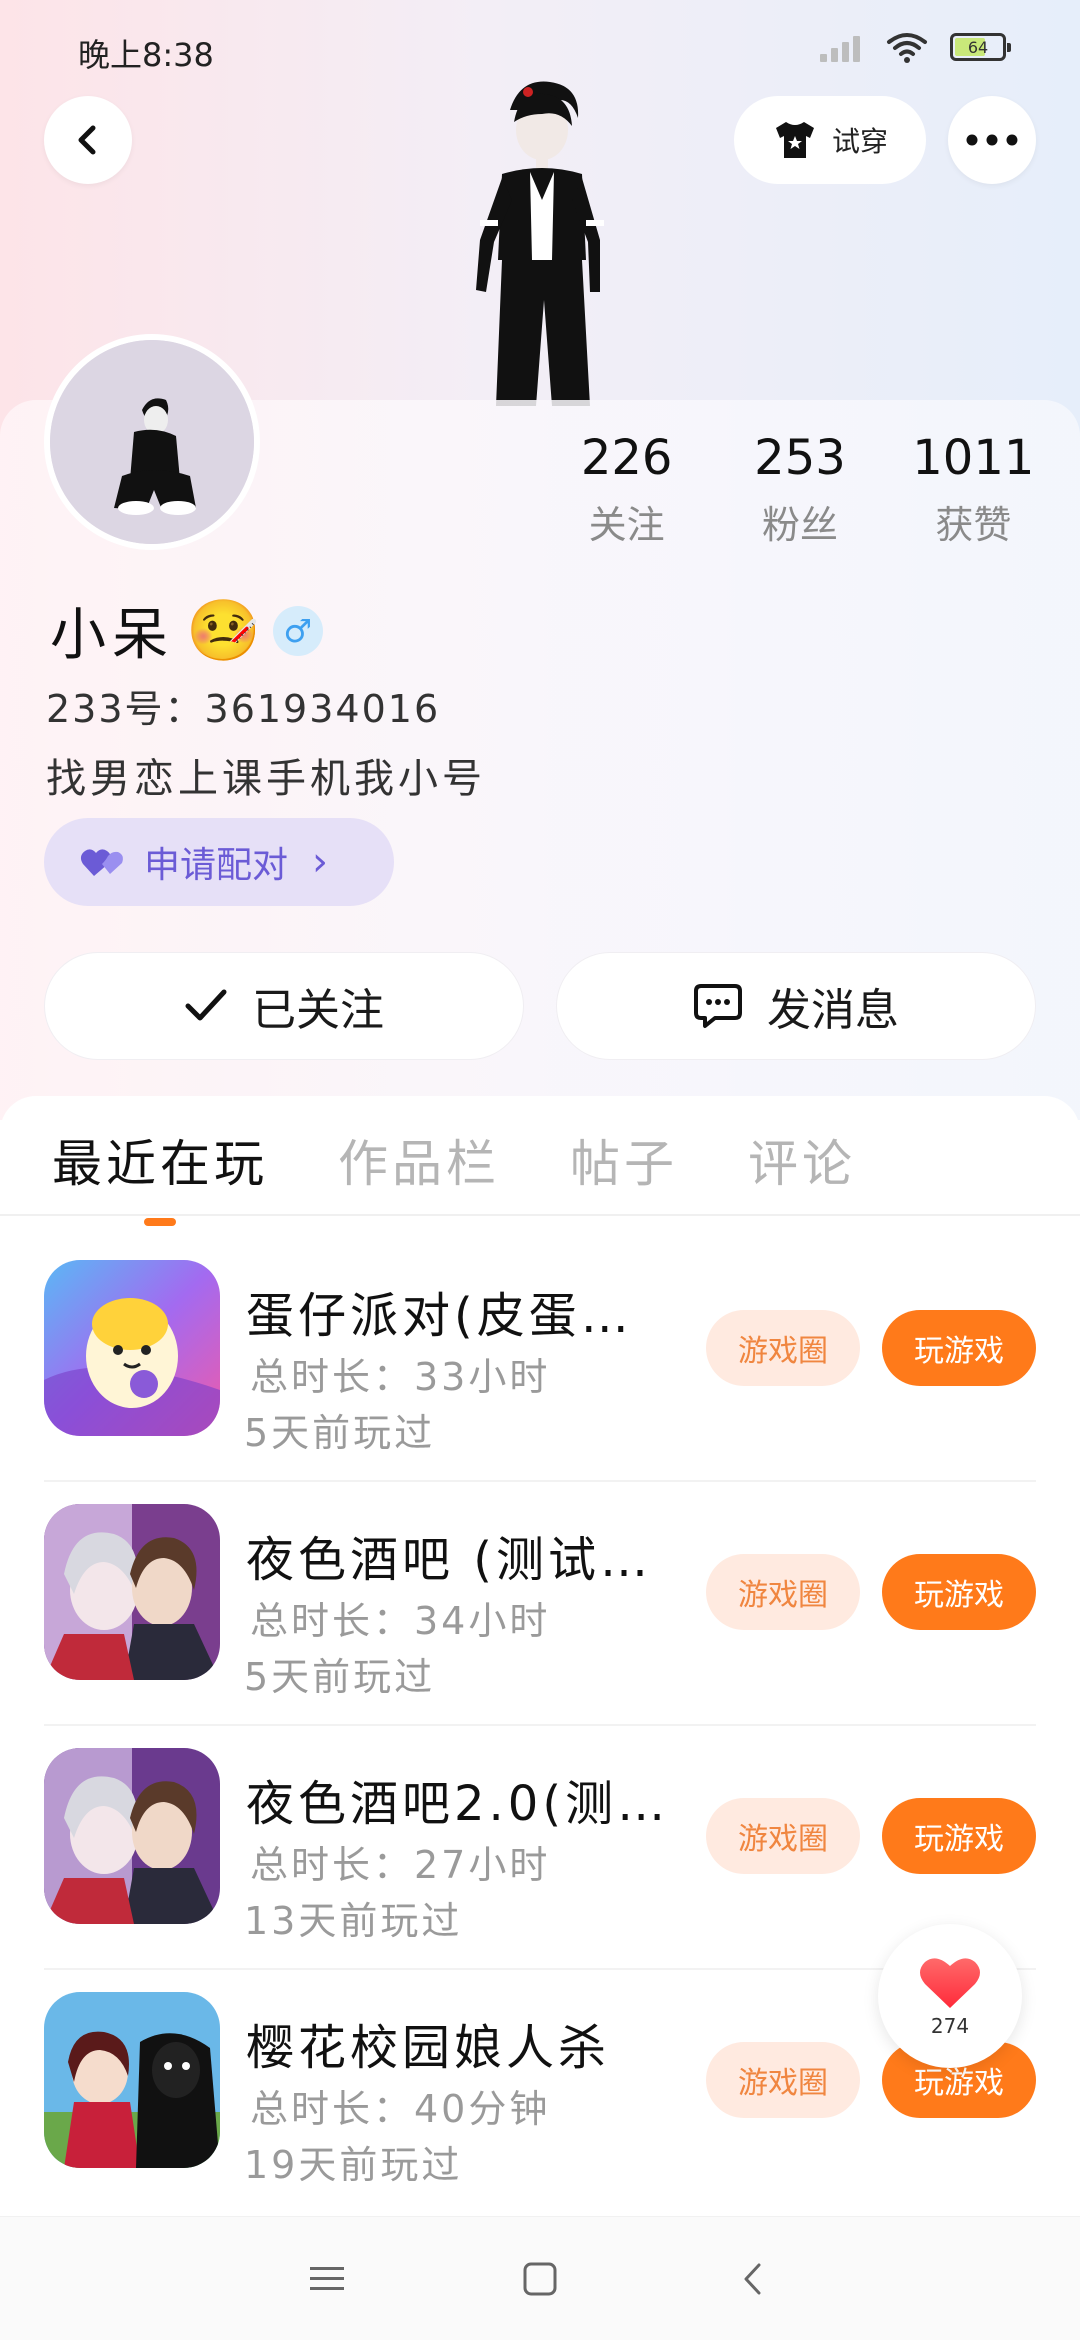 The width and height of the screenshot is (1080, 2340). I want to click on game-last-played: 19天前玩过, so click(353, 2165).